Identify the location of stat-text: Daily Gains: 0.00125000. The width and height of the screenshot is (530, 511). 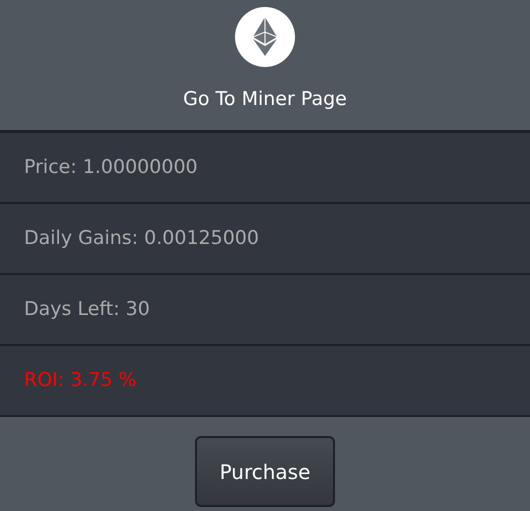
(141, 239).